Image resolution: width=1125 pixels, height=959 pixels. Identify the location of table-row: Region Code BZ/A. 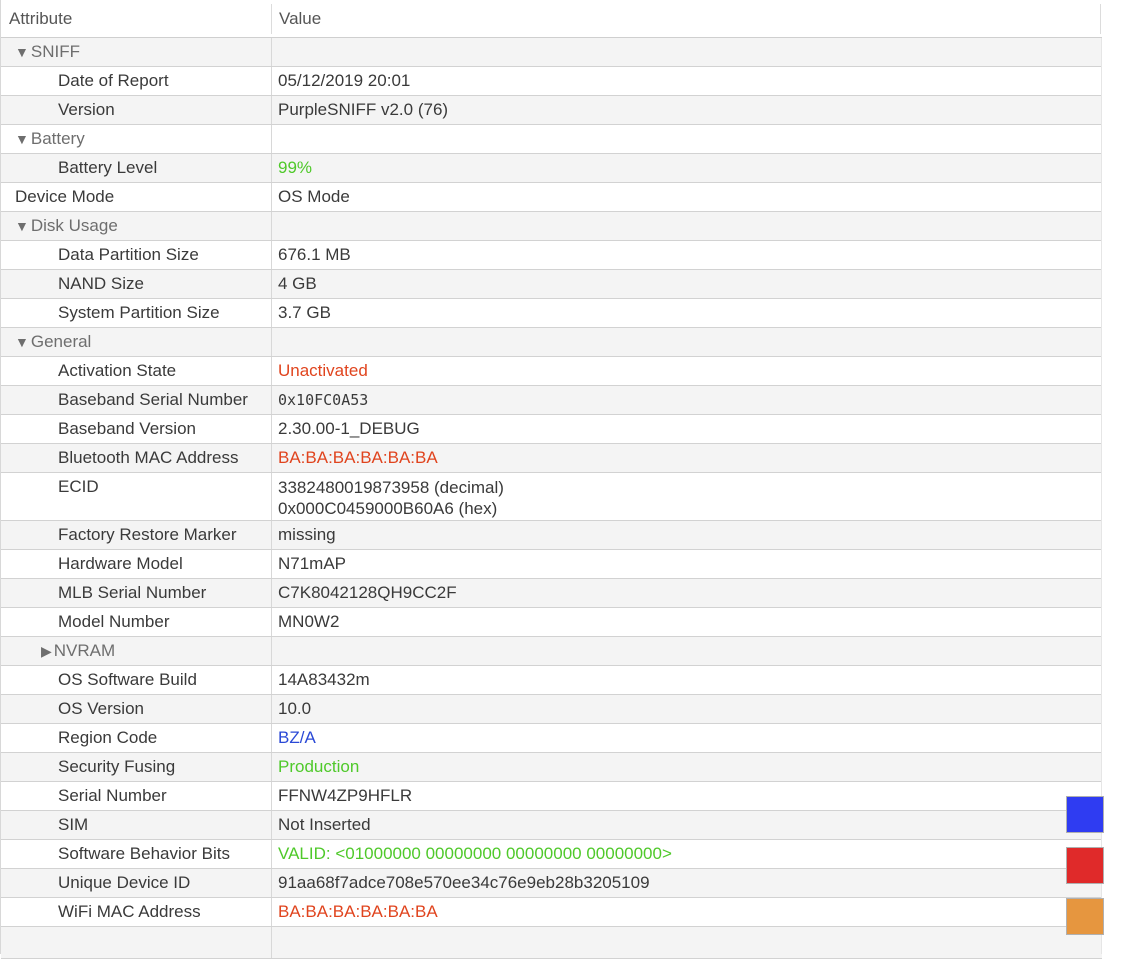
(551, 738).